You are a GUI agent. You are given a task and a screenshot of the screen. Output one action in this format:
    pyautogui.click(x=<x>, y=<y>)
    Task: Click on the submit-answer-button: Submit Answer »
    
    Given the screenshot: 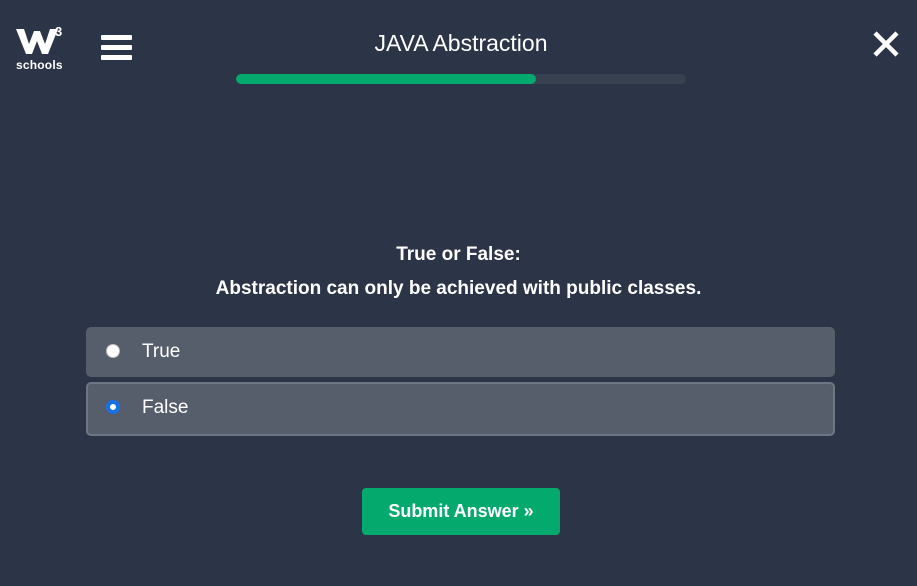 What is the action you would take?
    pyautogui.click(x=461, y=511)
    